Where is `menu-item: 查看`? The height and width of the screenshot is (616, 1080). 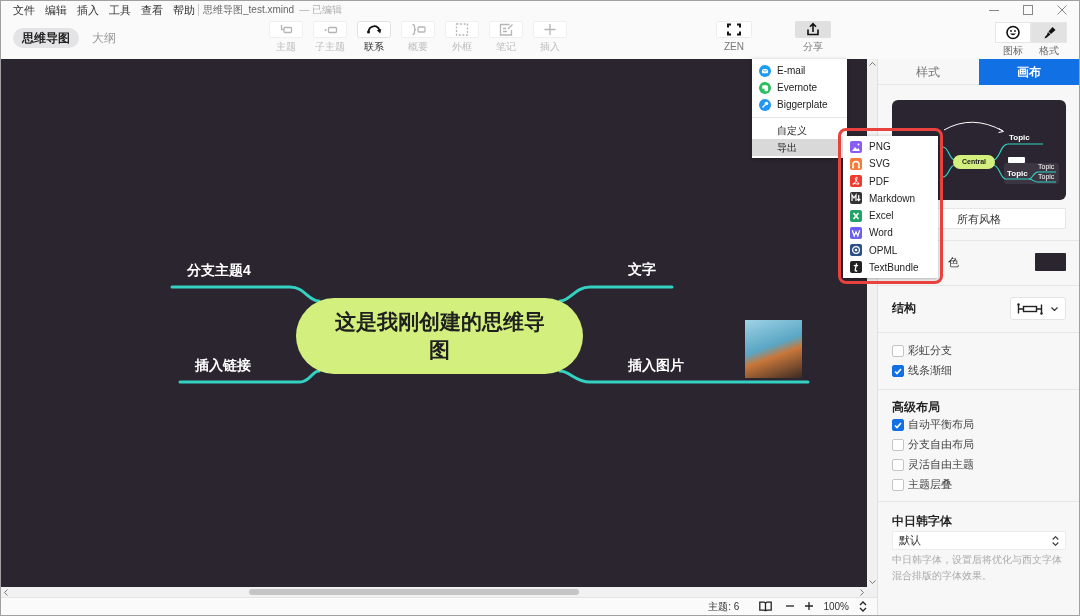 menu-item: 查看 is located at coordinates (152, 10).